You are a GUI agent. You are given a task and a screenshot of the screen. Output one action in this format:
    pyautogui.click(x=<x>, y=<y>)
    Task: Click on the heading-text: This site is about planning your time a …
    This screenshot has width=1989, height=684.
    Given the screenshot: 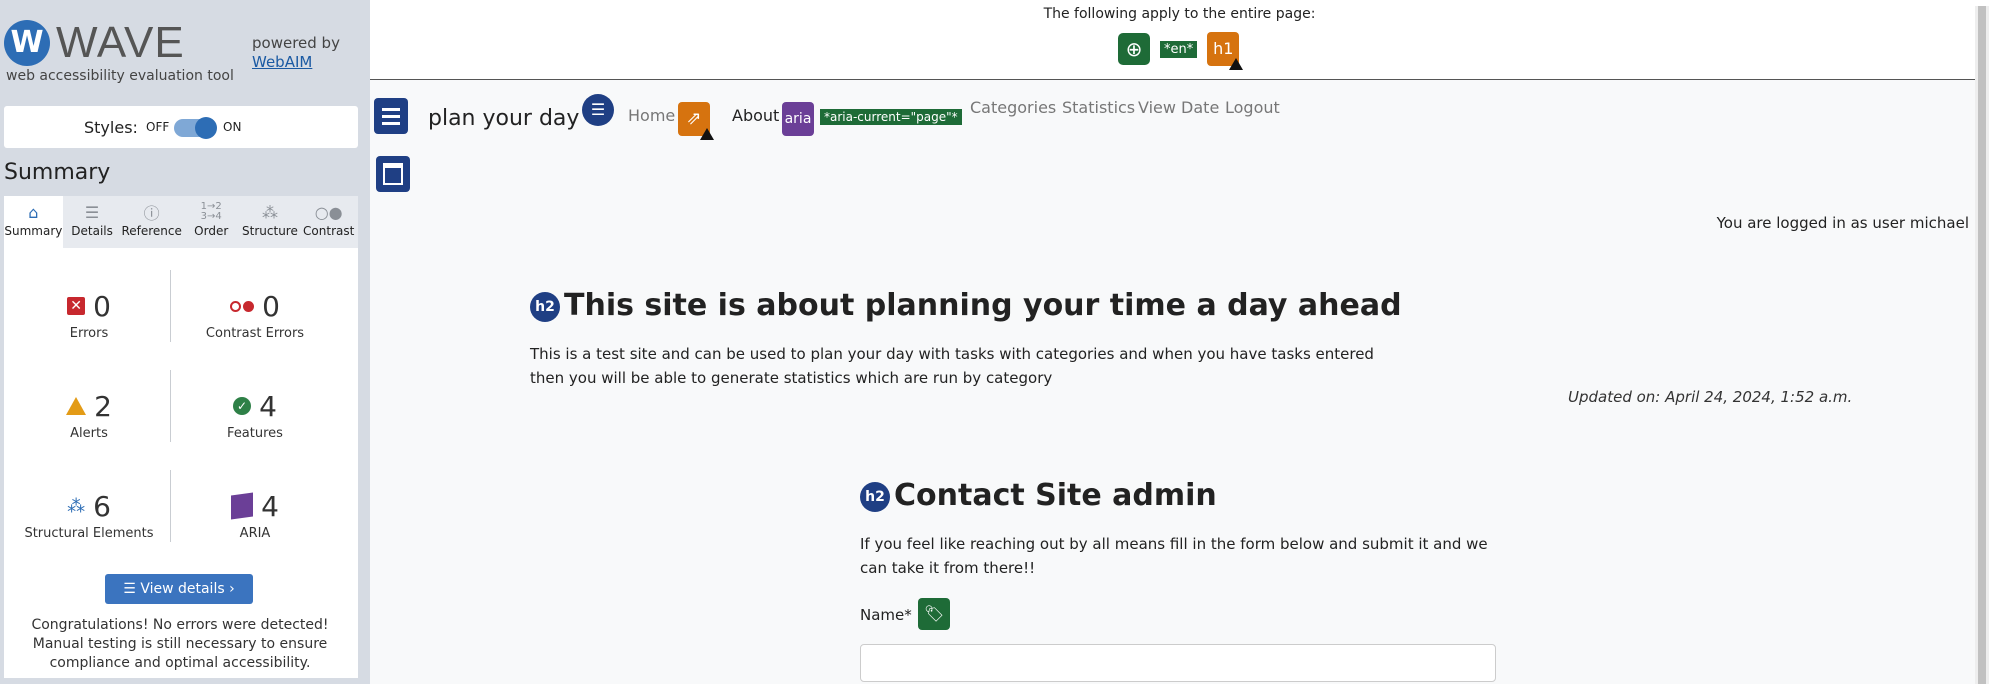 What is the action you would take?
    pyautogui.click(x=983, y=305)
    